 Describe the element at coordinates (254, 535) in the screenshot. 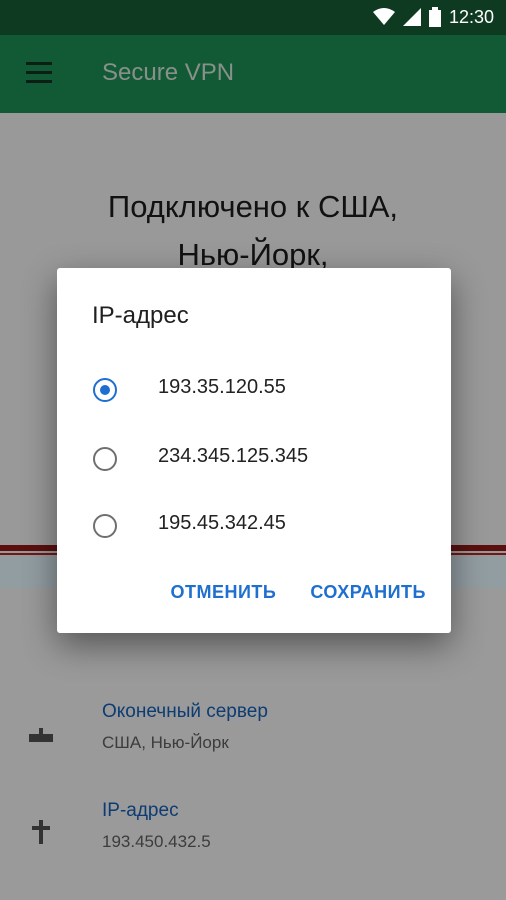

I see `ip-option-3: 195.45.342.45` at that location.